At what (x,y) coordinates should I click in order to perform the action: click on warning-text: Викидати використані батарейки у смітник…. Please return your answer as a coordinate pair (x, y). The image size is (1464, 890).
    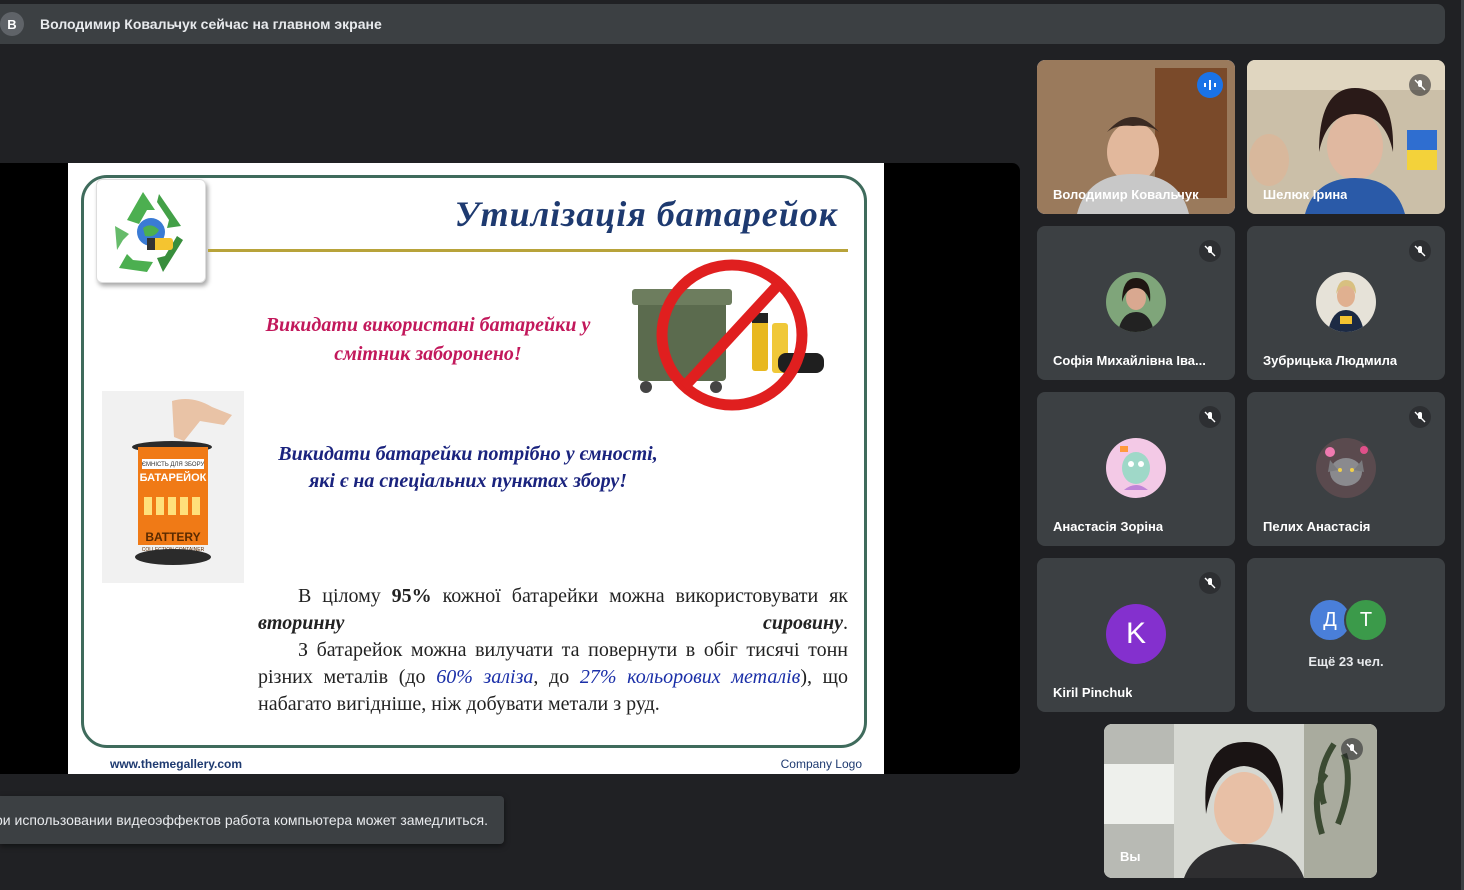
    Looking at the image, I should click on (428, 339).